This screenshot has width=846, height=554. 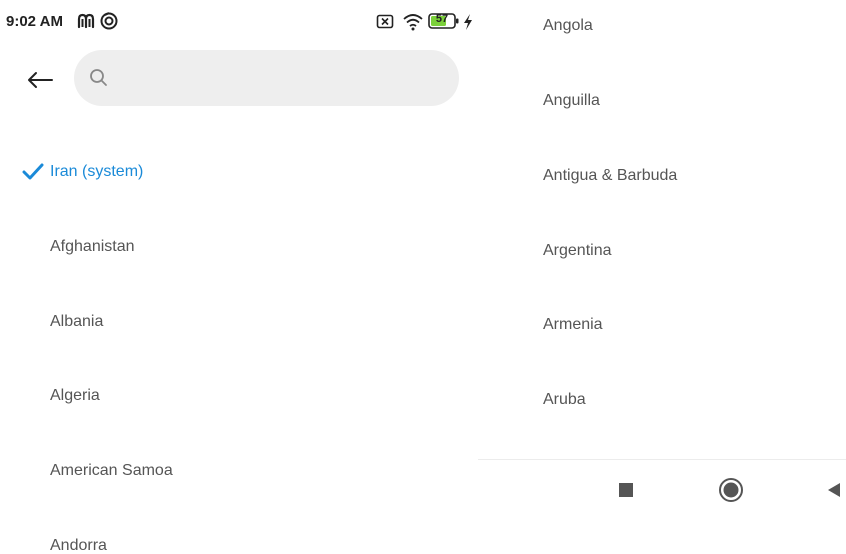 What do you see at coordinates (98, 77) in the screenshot?
I see `search-icon` at bounding box center [98, 77].